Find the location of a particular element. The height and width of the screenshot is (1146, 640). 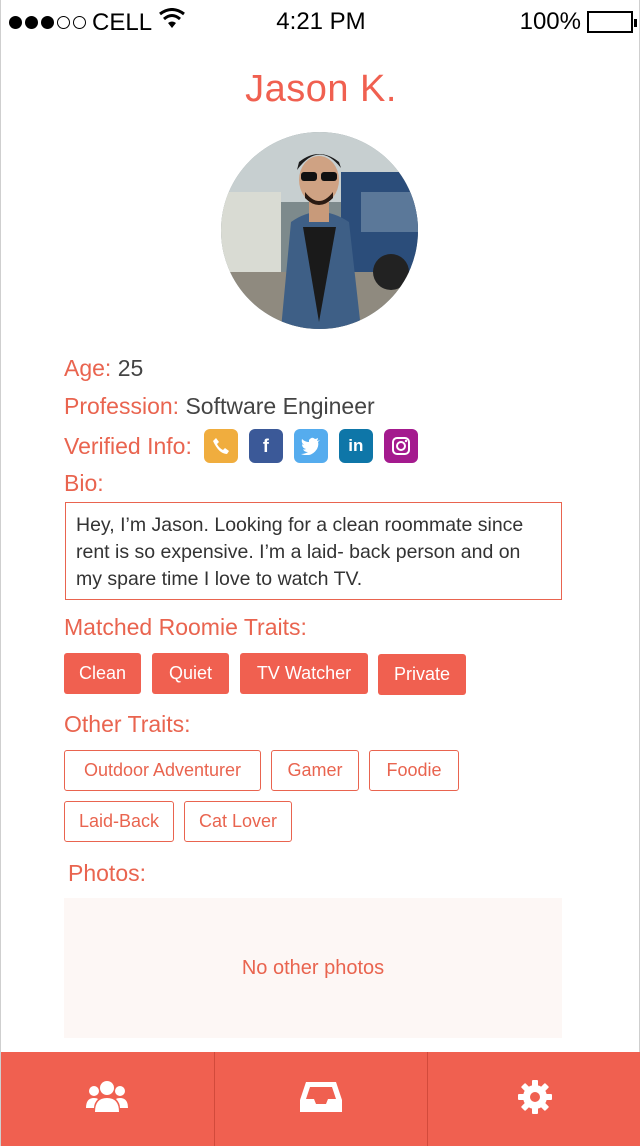

other-trait-tag: Gamer is located at coordinates (315, 770).